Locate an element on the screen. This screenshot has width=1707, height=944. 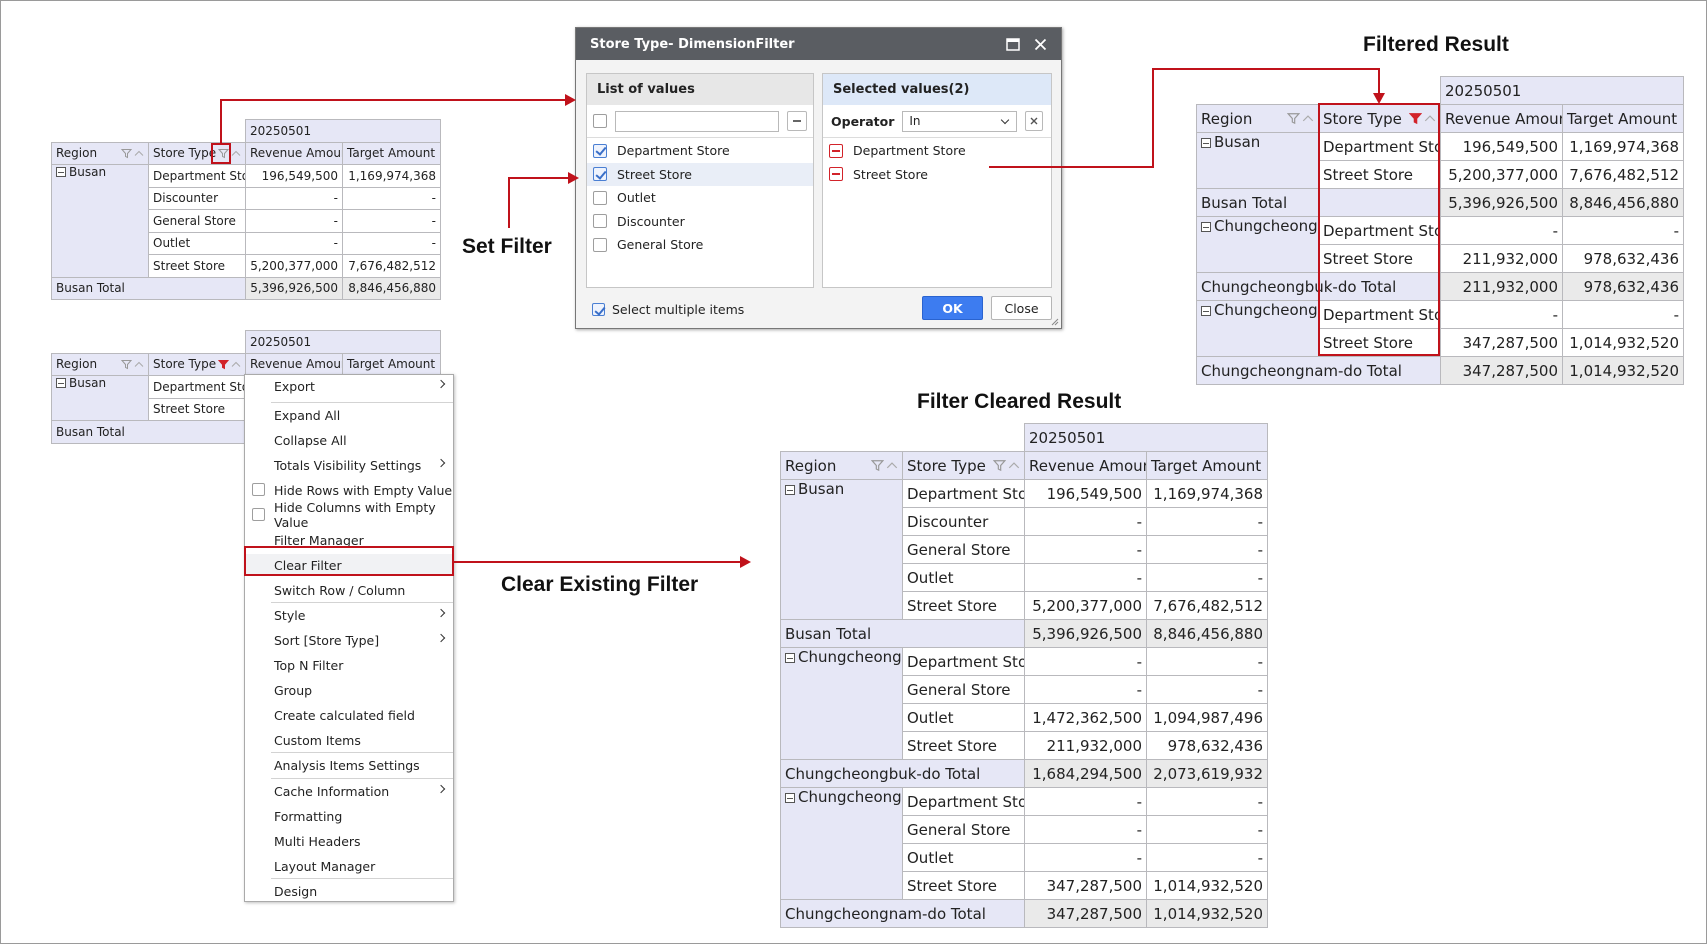
menu-item-sort: Sort [Store Type] is located at coordinates (349, 640).